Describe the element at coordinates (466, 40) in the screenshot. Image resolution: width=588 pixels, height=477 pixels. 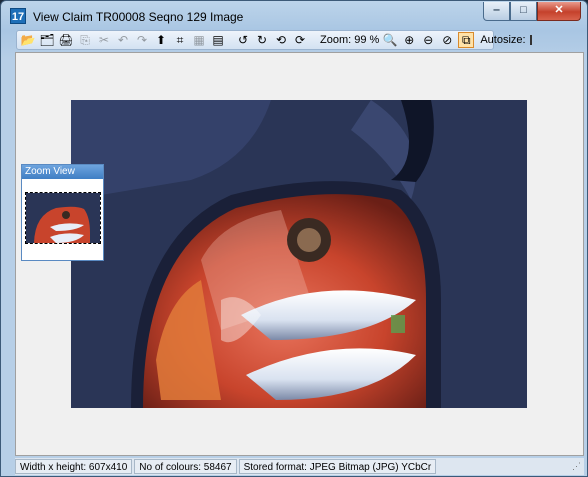
I see `zoom-window-icon: ⧉` at that location.